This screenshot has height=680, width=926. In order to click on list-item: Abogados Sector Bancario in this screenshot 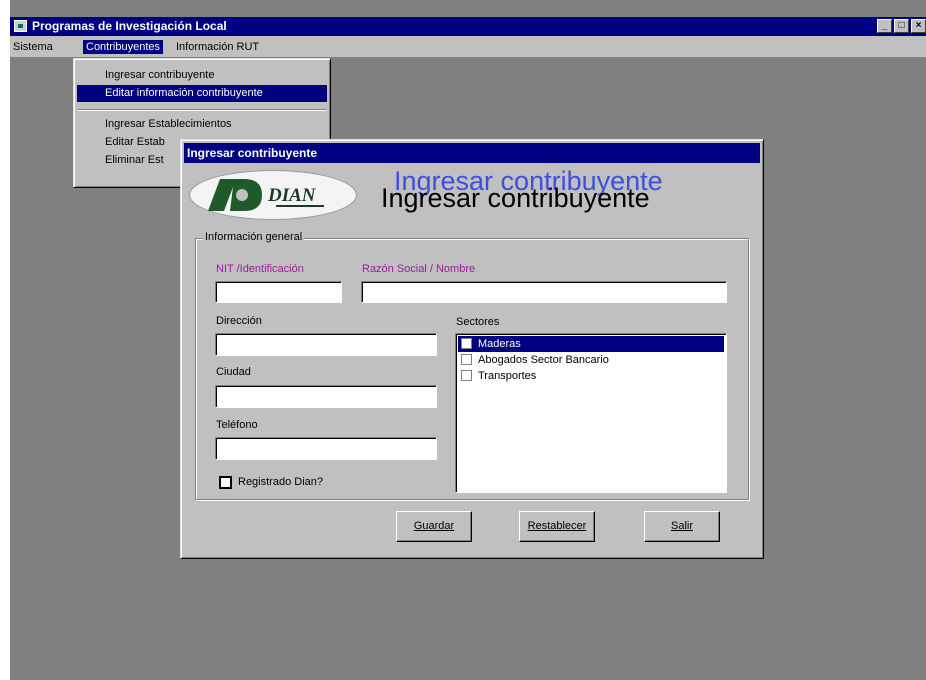, I will do `click(591, 360)`.